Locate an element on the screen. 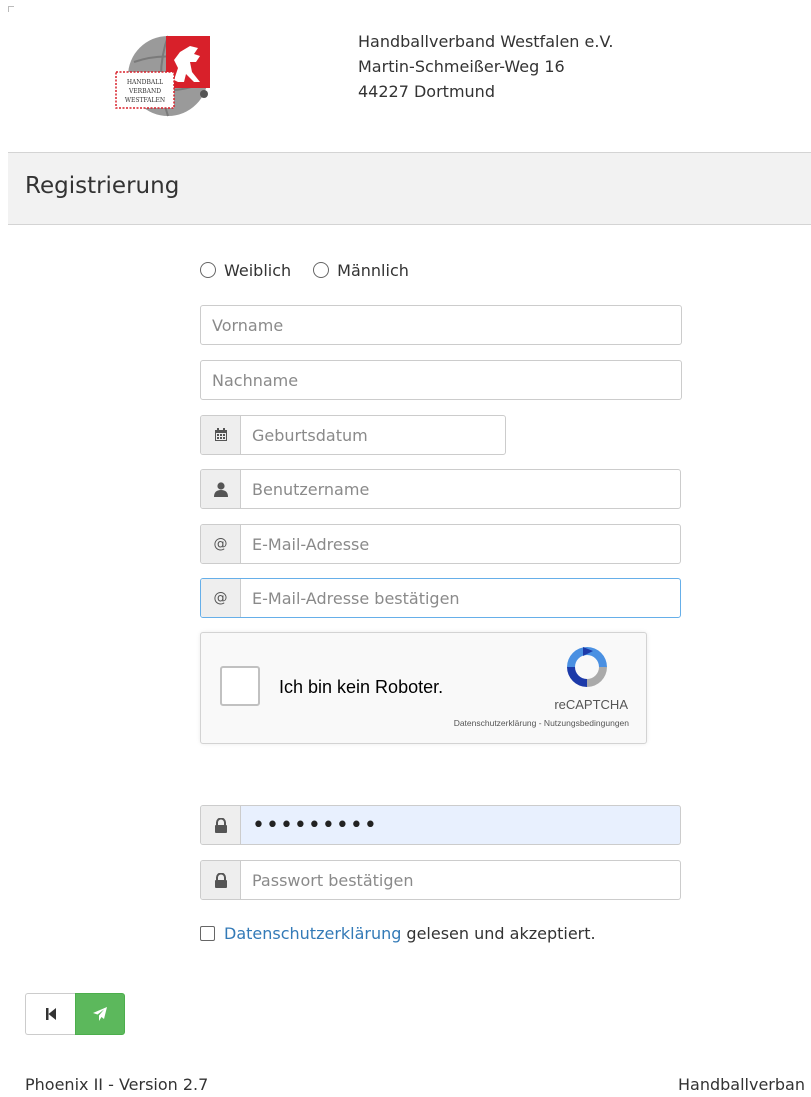 The height and width of the screenshot is (1097, 811). gender-radio-group: Weiblich Männlich is located at coordinates (315, 270).